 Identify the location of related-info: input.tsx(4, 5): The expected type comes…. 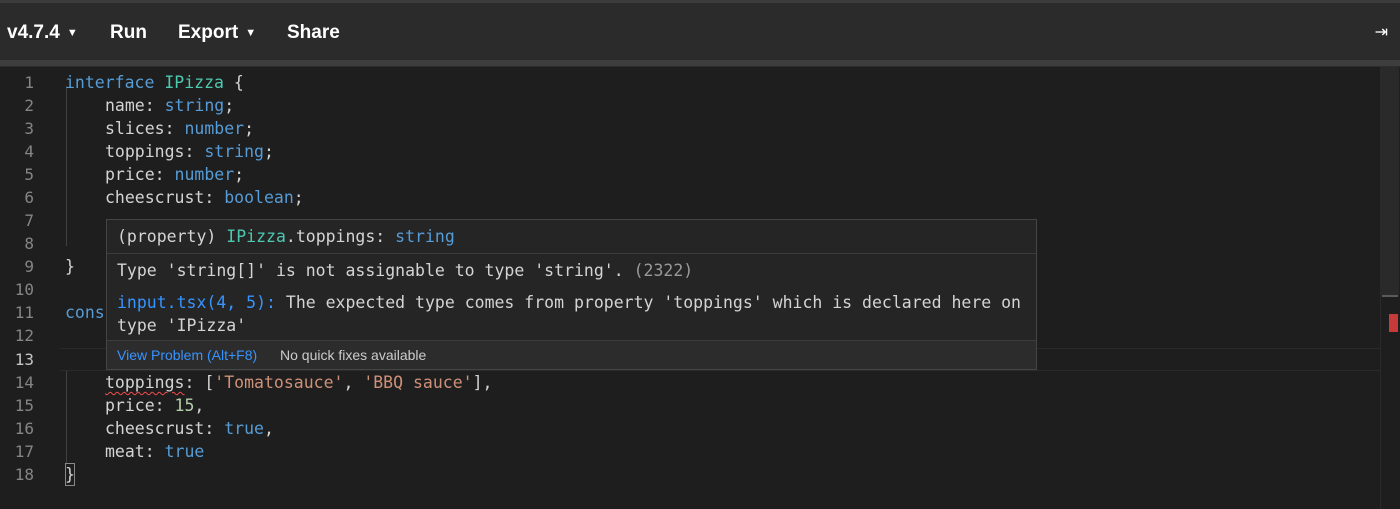
(571, 314).